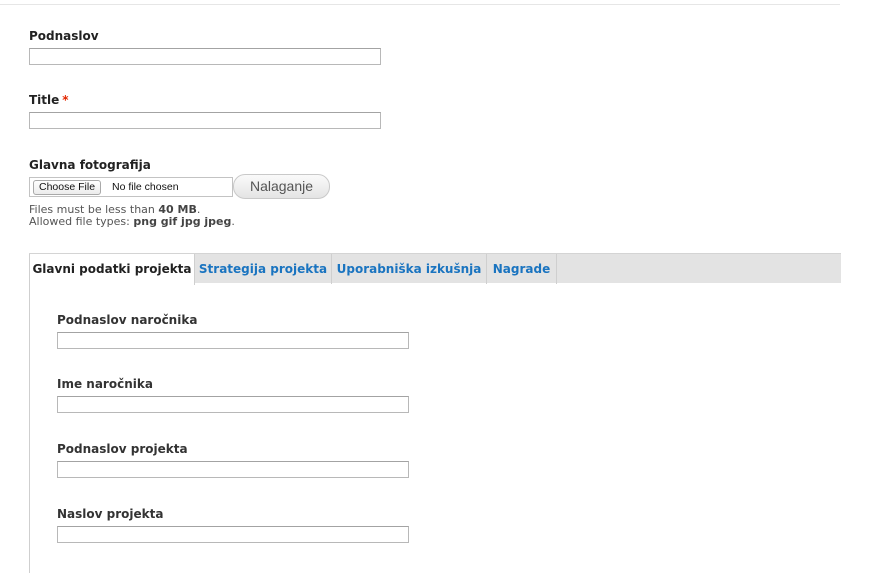 Image resolution: width=870 pixels, height=573 pixels. What do you see at coordinates (205, 110) in the screenshot?
I see `title-field: Title *` at bounding box center [205, 110].